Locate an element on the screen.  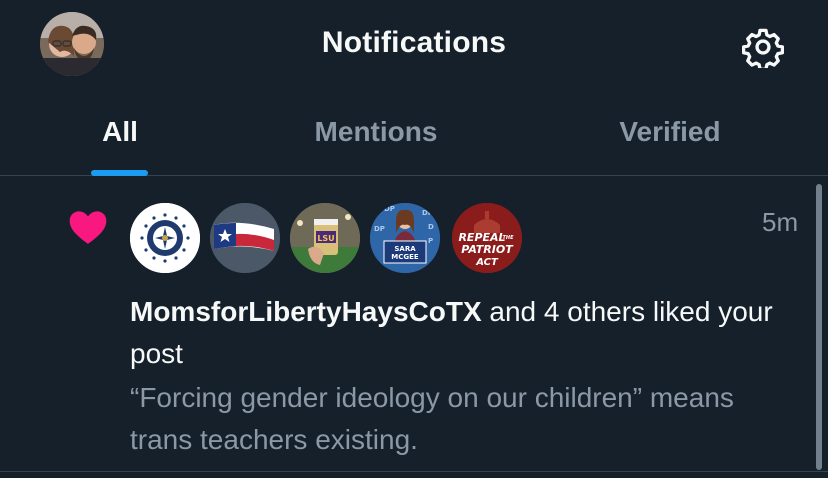
texas-flag-avatar is located at coordinates (245, 238).